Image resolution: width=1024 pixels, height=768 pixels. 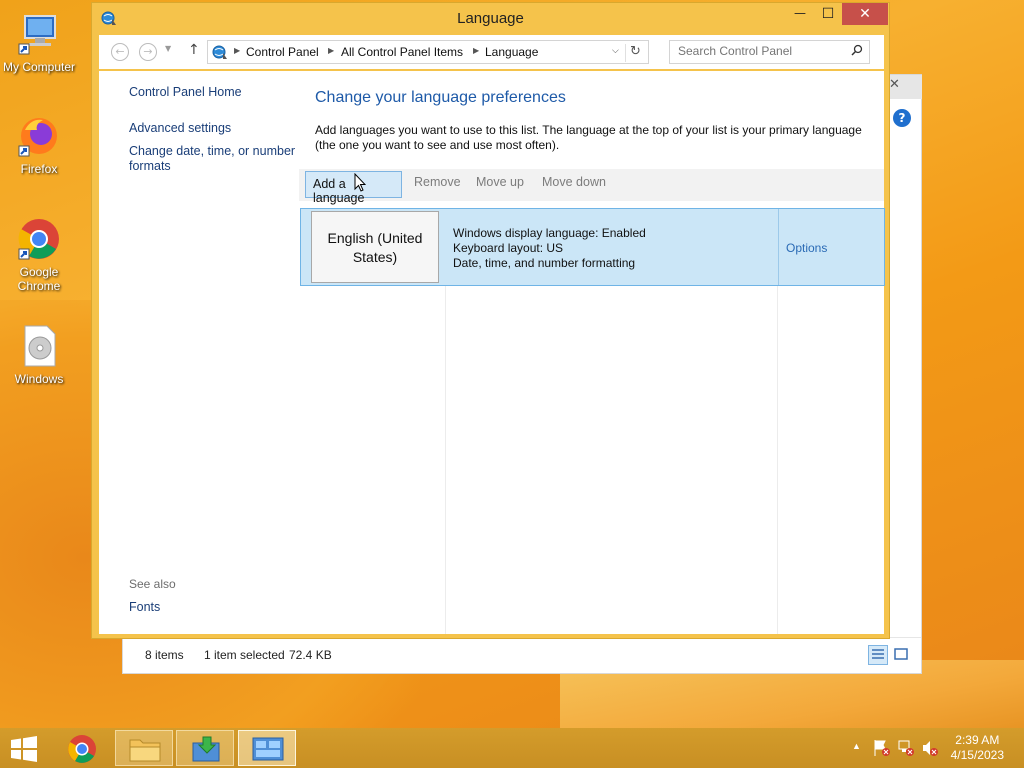 I want to click on search-icon, so click(x=857, y=51).